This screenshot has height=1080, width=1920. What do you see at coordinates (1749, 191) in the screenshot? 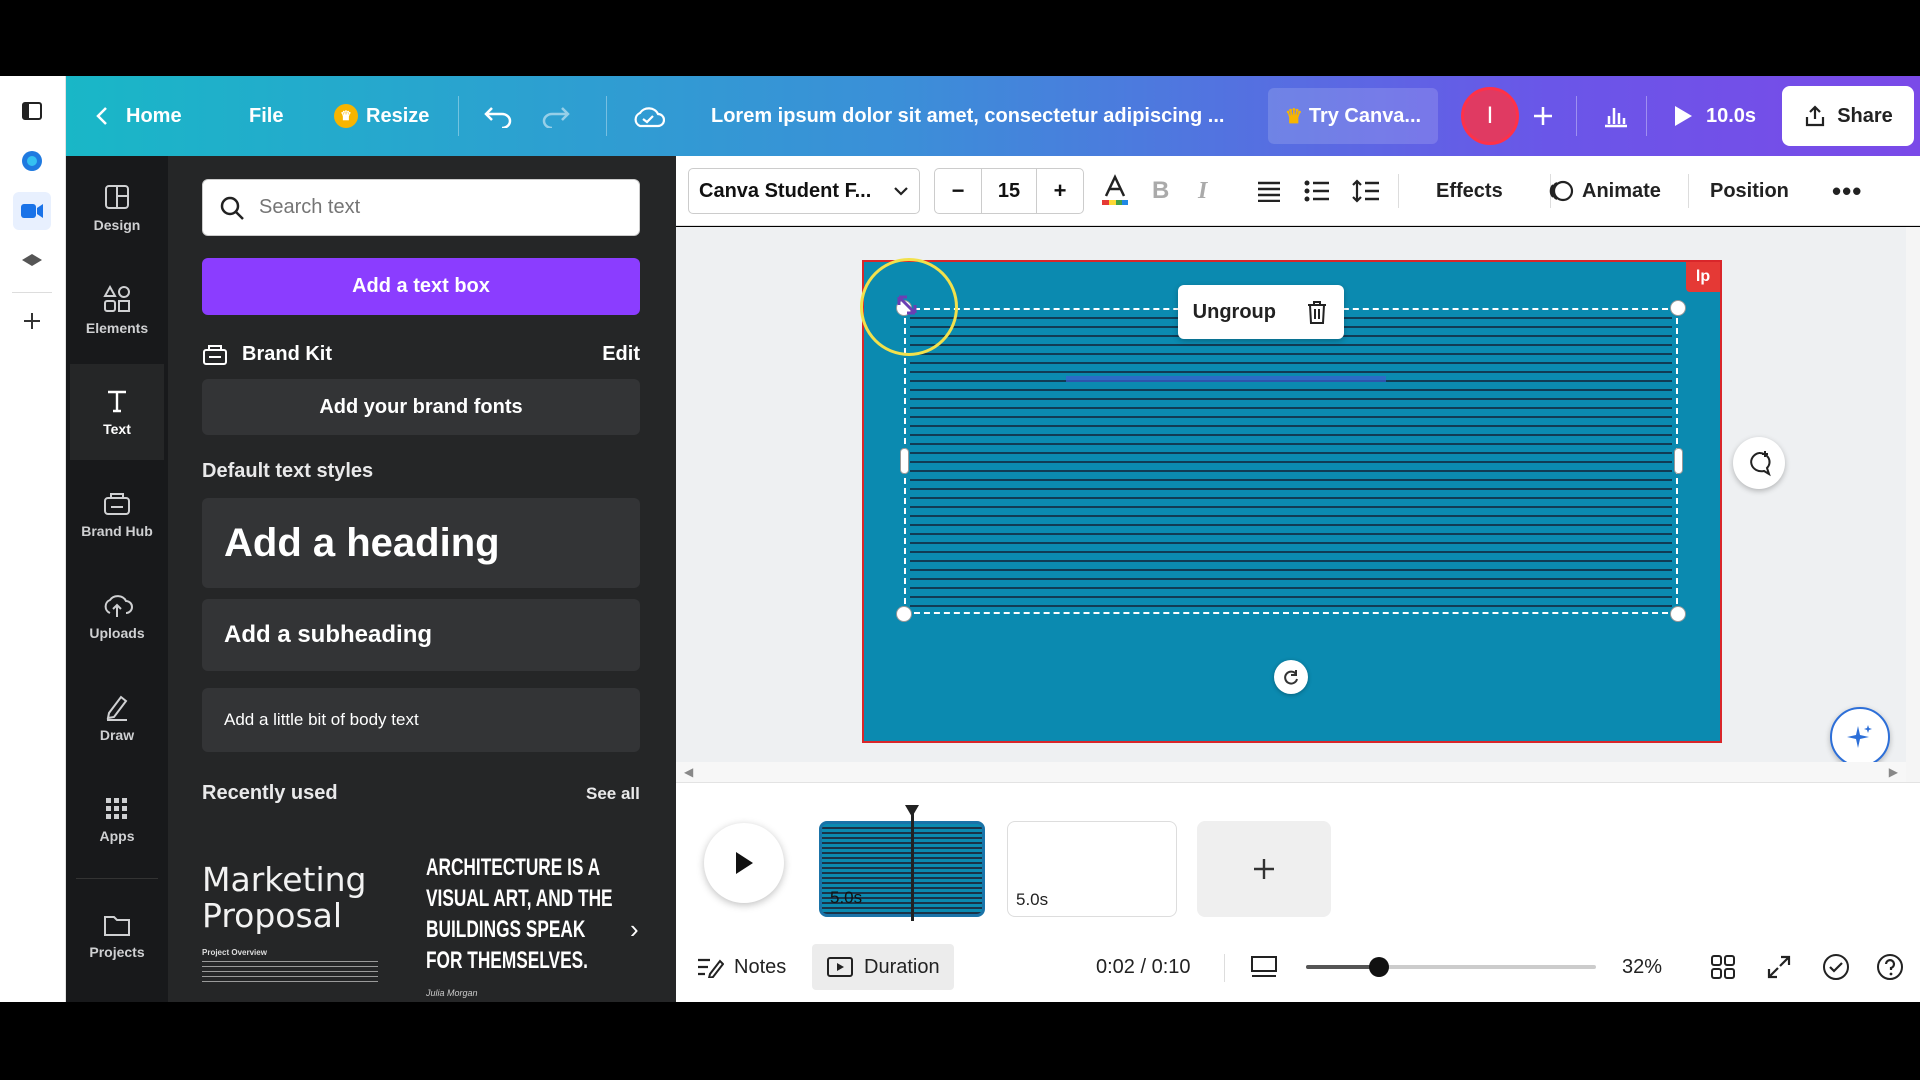
I see `position-button: Position` at bounding box center [1749, 191].